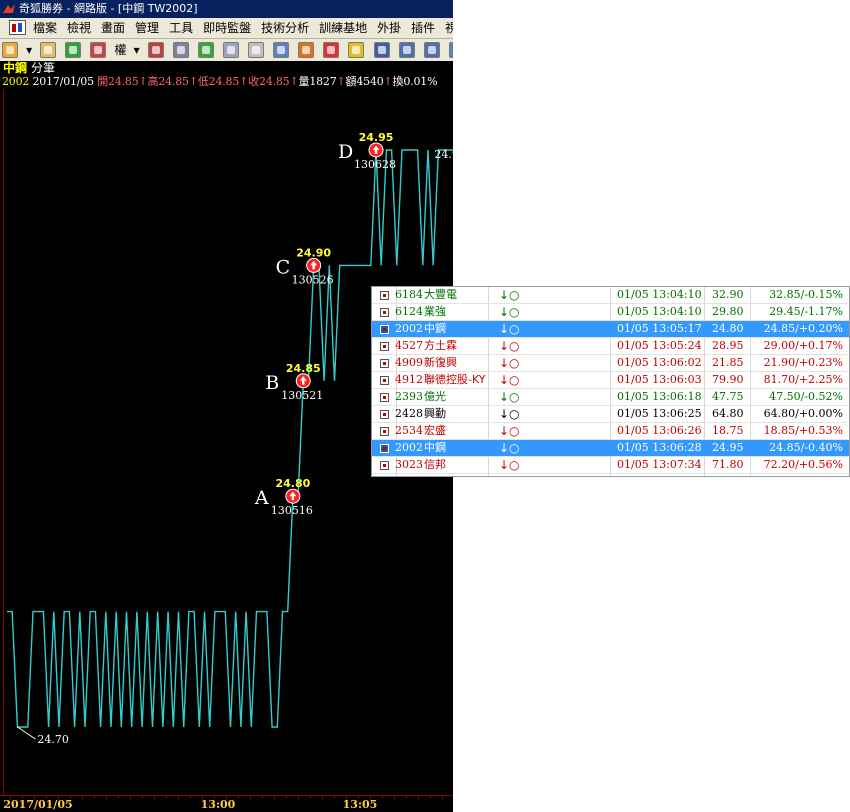  I want to click on rights-button: 權, so click(121, 50).